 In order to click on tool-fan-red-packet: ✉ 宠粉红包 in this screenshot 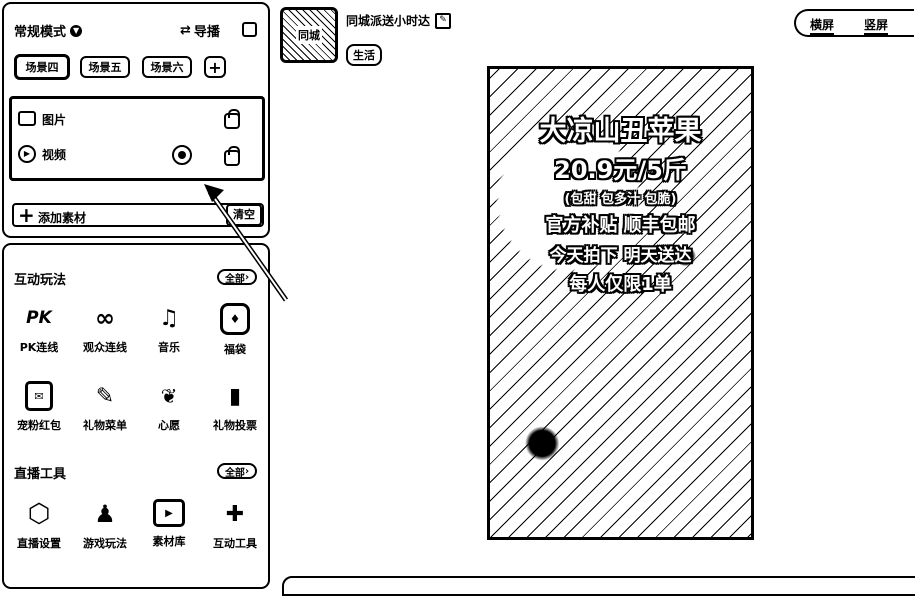, I will do `click(39, 407)`.